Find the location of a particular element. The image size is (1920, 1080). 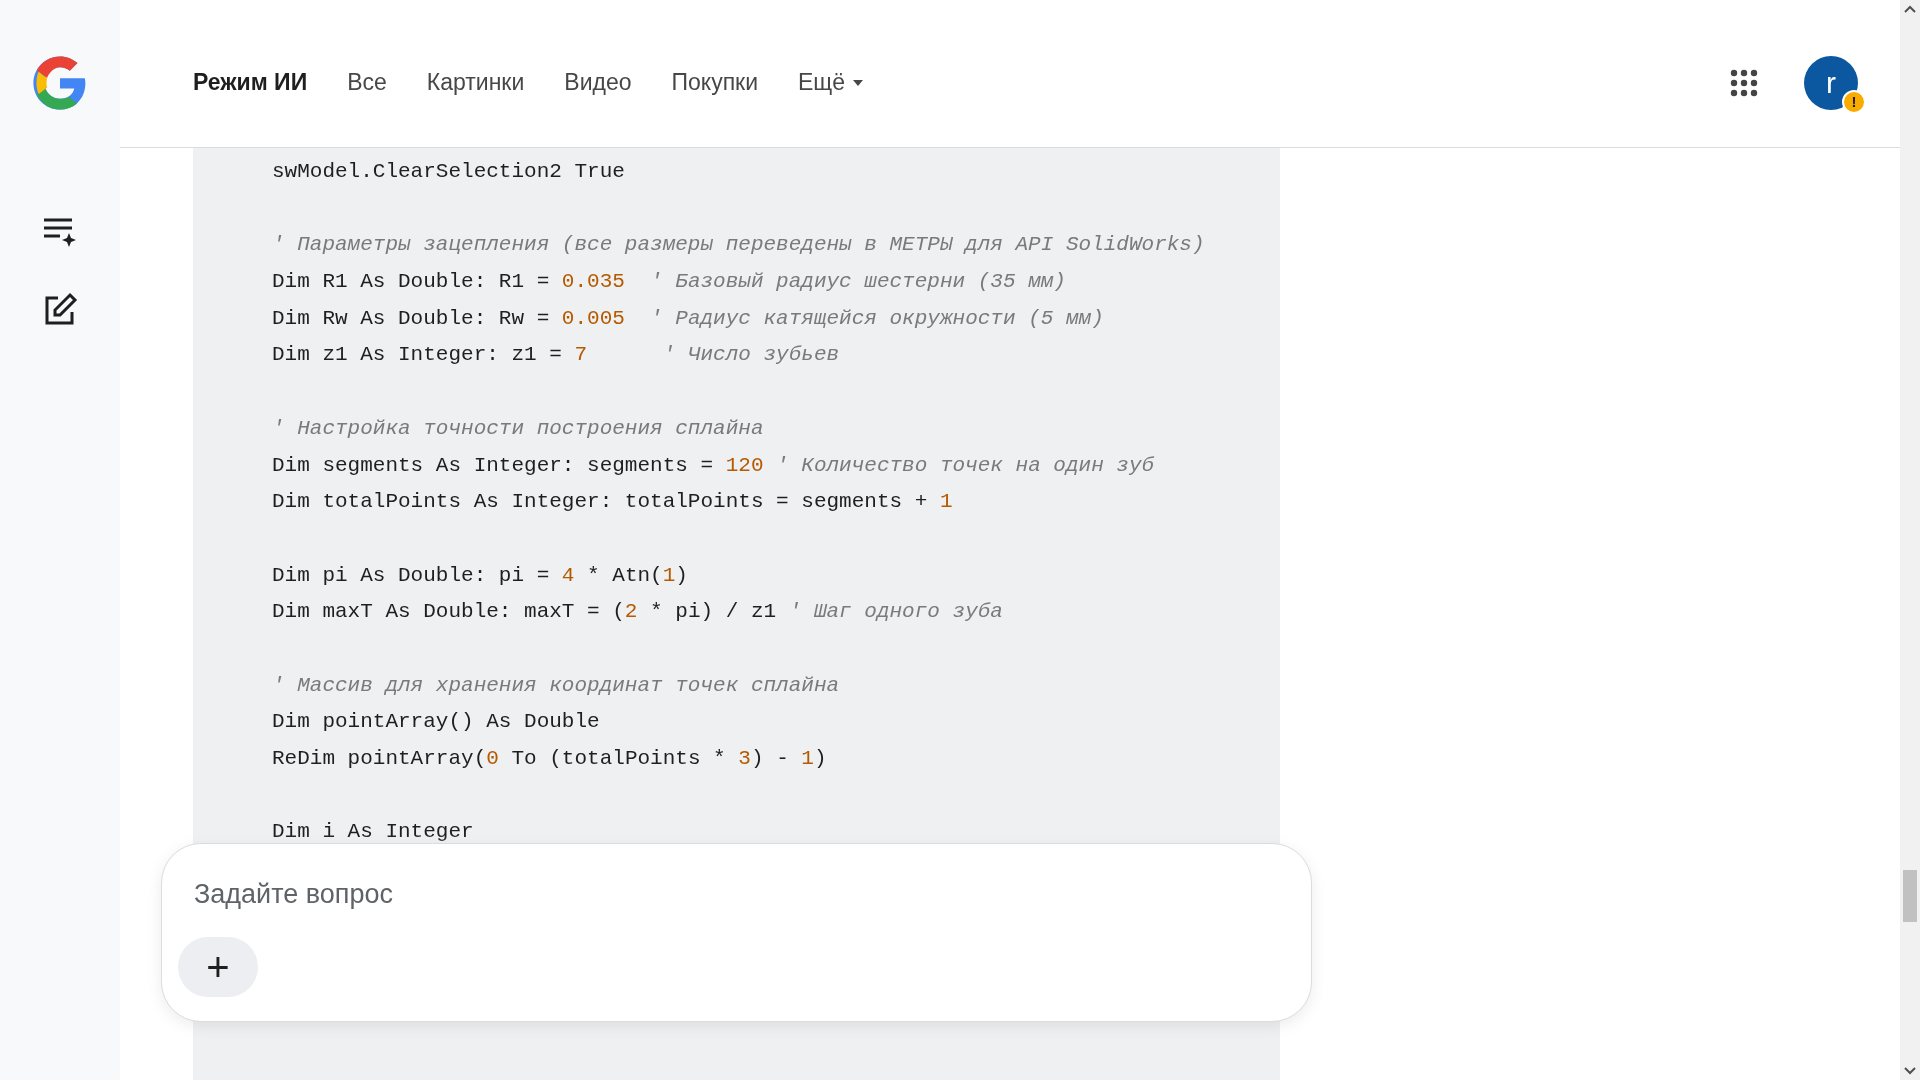

scroll-up-icon is located at coordinates (1910, 9).